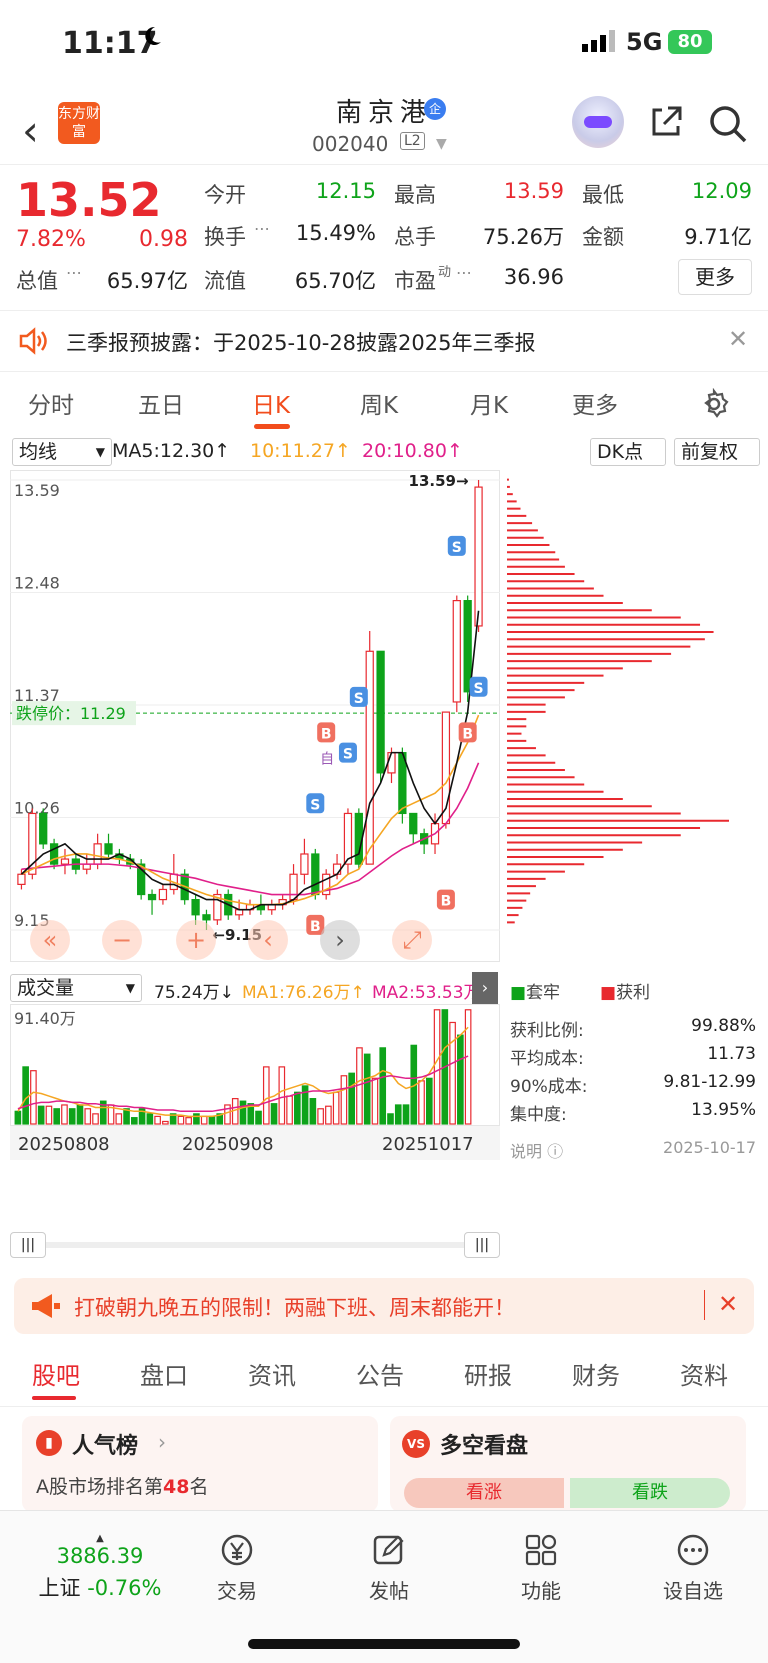  What do you see at coordinates (51, 403) in the screenshot?
I see `tab-intraday: 分时` at bounding box center [51, 403].